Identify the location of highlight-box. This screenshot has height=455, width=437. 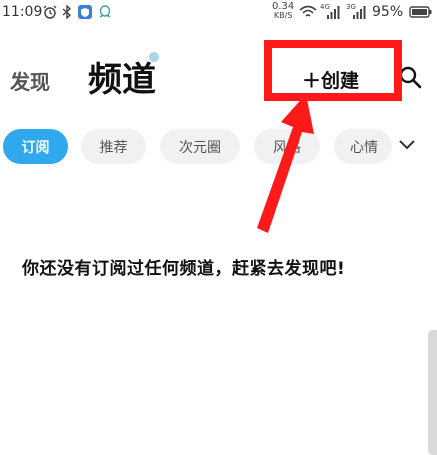
(333, 70).